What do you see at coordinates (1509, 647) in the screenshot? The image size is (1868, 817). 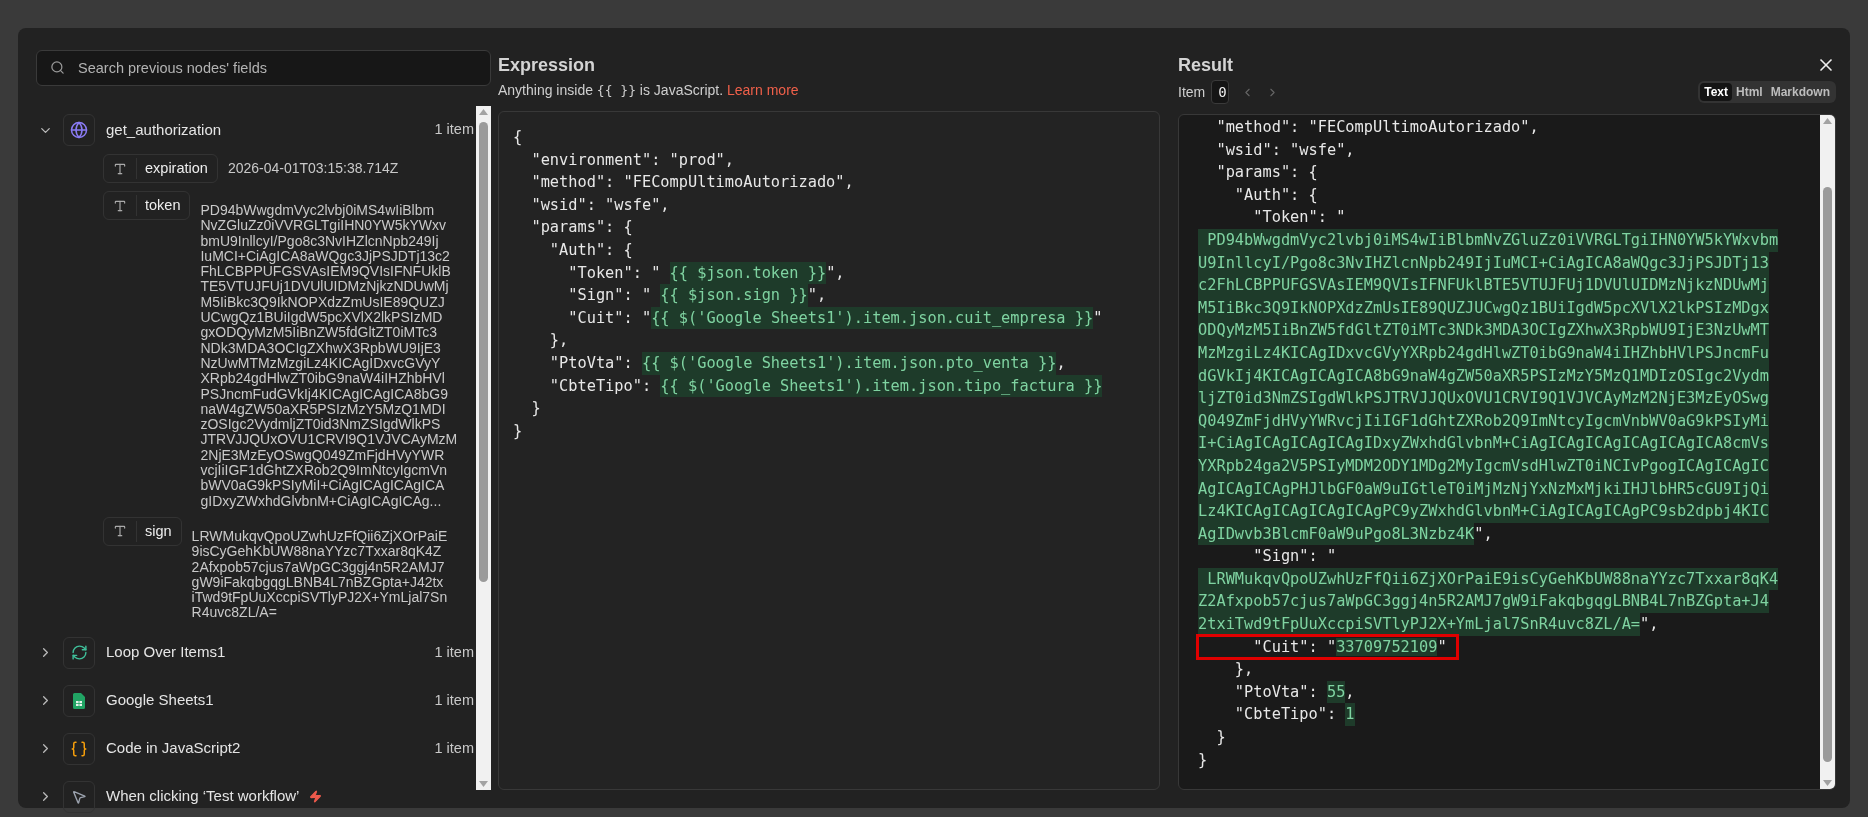 I see `code-line: "Cuit": "33709752109"` at bounding box center [1509, 647].